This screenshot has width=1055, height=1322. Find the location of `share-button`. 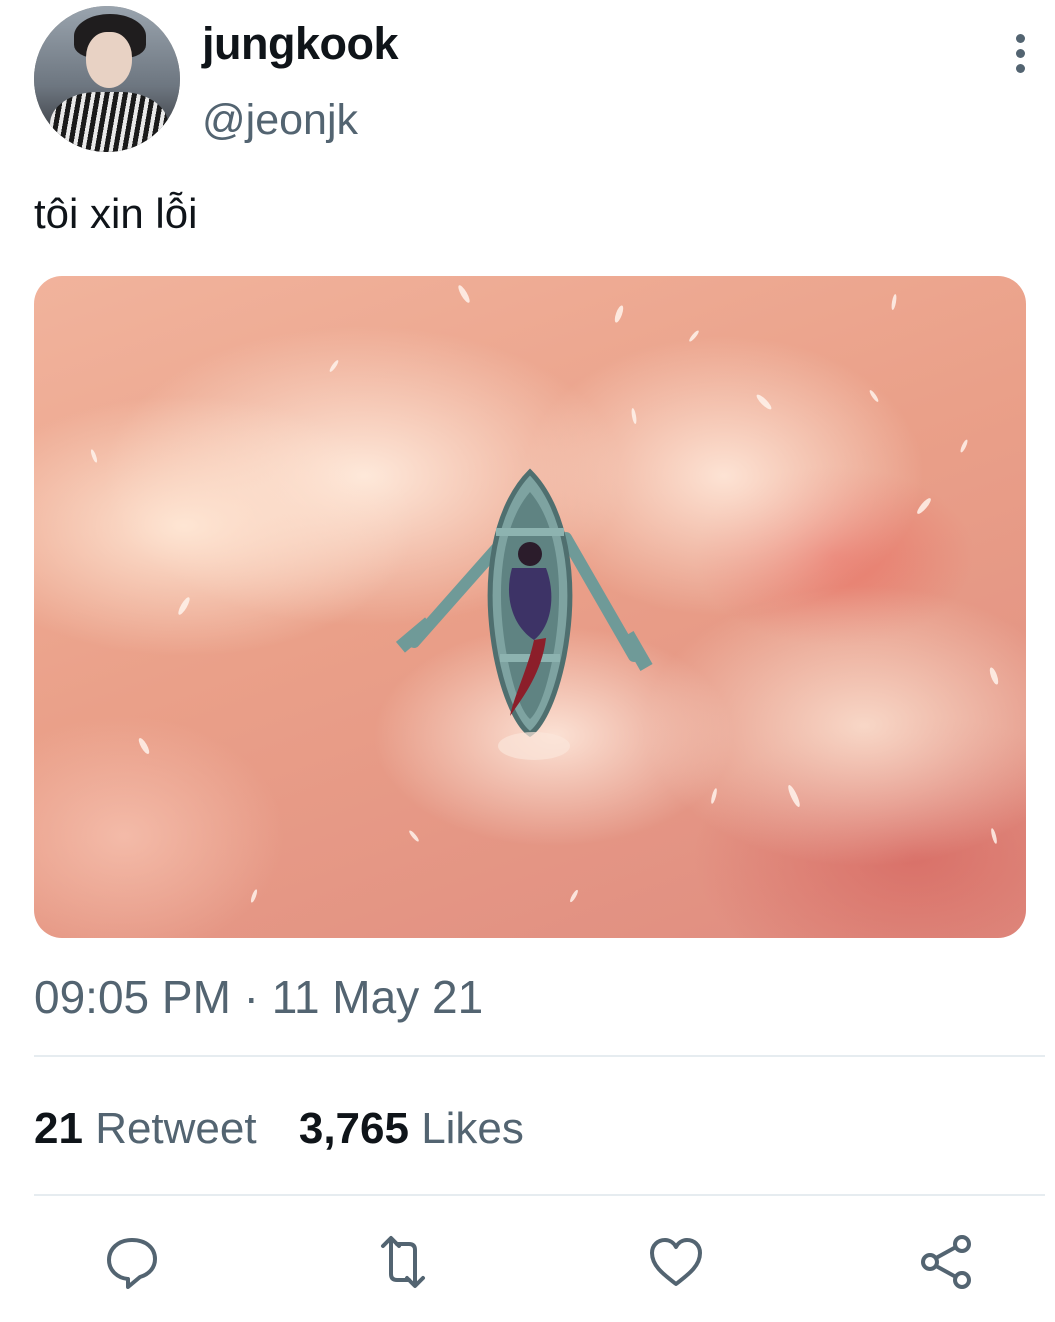

share-button is located at coordinates (946, 1262).